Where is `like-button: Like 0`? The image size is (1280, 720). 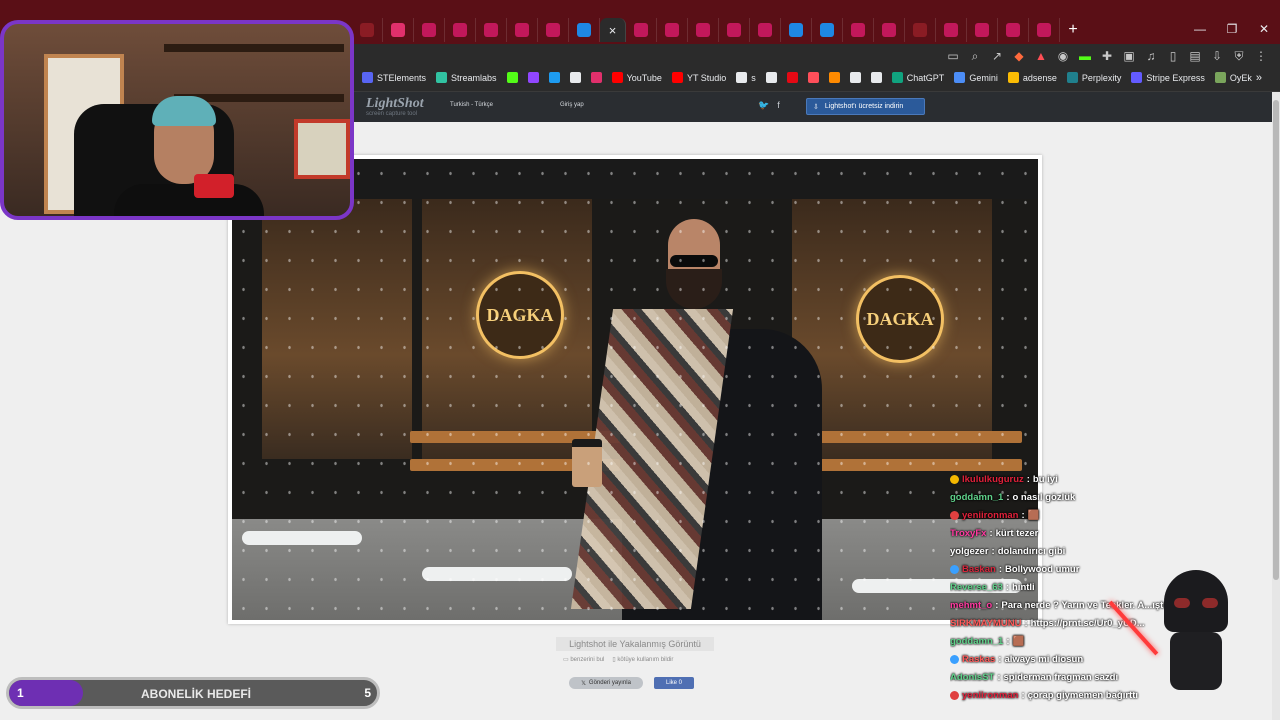
like-button: Like 0 is located at coordinates (674, 683).